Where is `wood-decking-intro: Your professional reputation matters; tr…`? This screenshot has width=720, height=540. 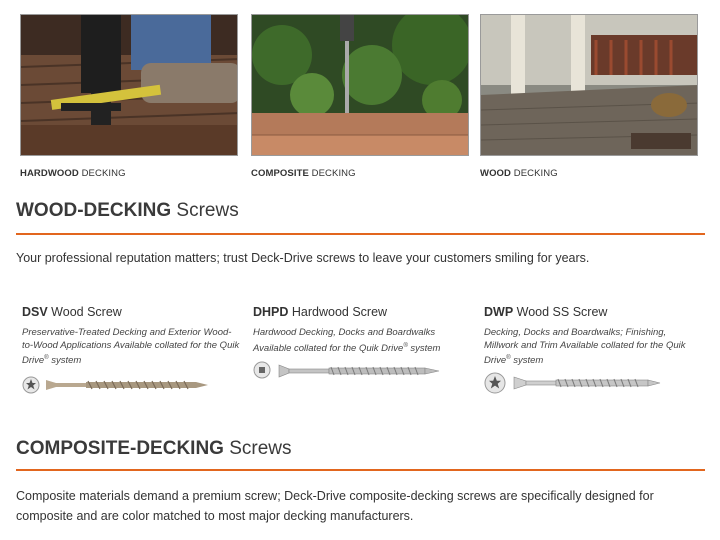
wood-decking-intro: Your professional reputation matters; tr… is located at coordinates (303, 258).